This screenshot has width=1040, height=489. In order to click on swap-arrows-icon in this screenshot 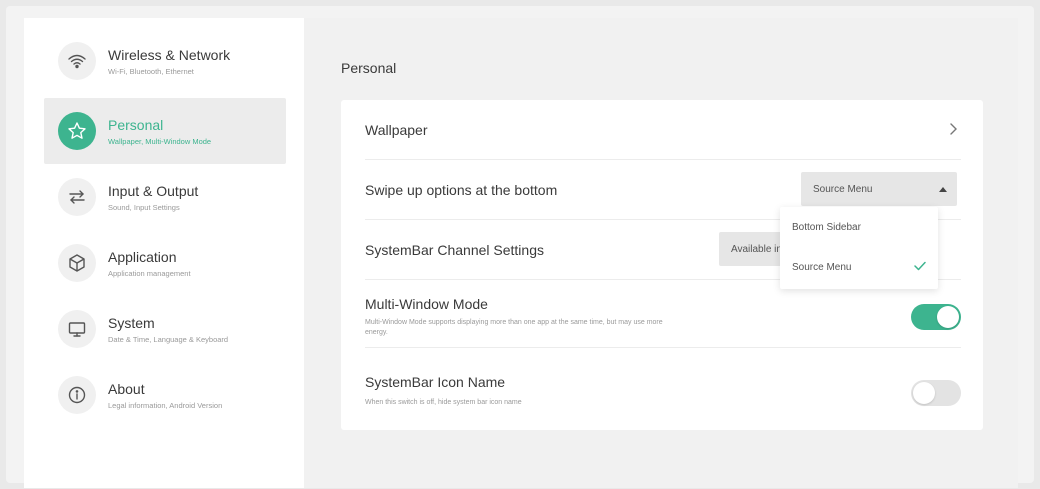, I will do `click(77, 197)`.